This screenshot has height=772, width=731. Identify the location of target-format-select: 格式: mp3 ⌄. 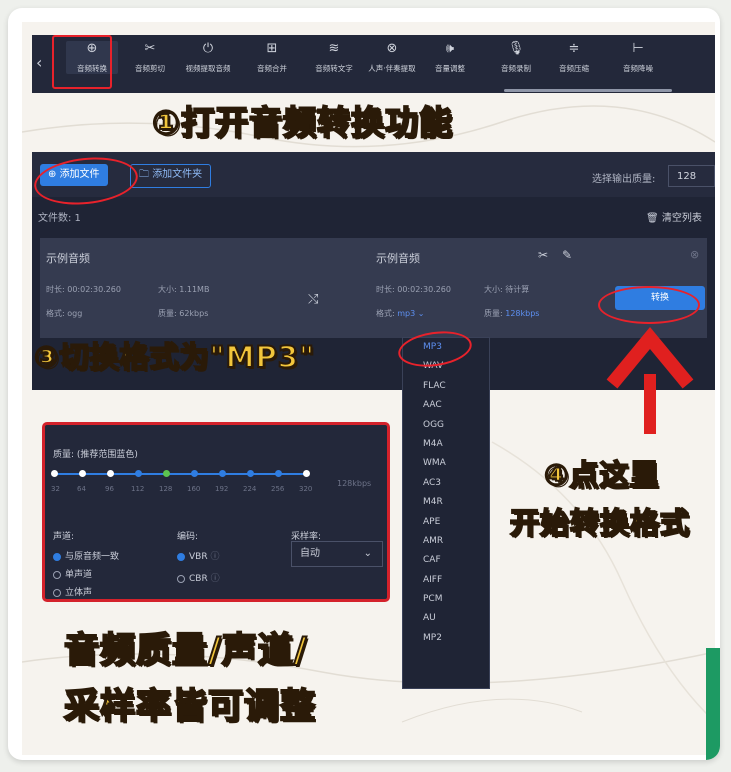
(400, 313).